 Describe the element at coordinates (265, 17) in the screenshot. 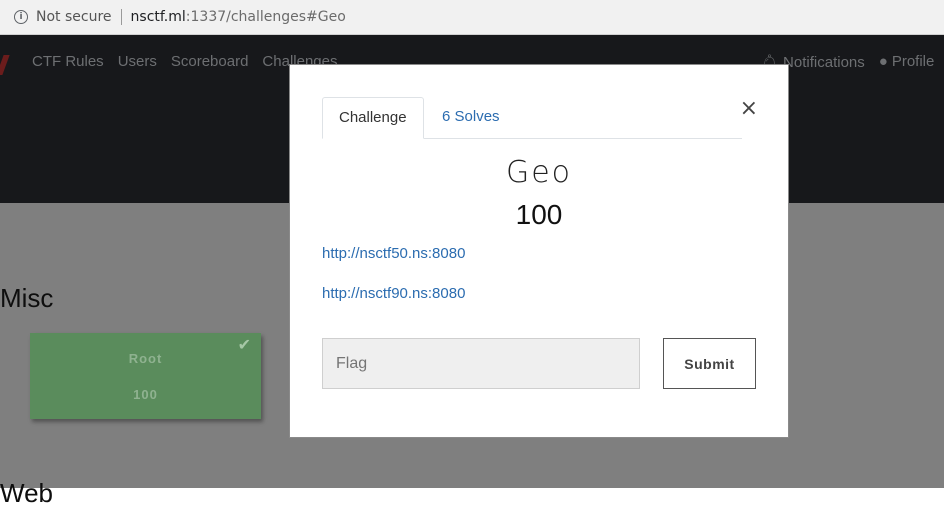

I see `url-path: :1337/challenges#Geo` at that location.